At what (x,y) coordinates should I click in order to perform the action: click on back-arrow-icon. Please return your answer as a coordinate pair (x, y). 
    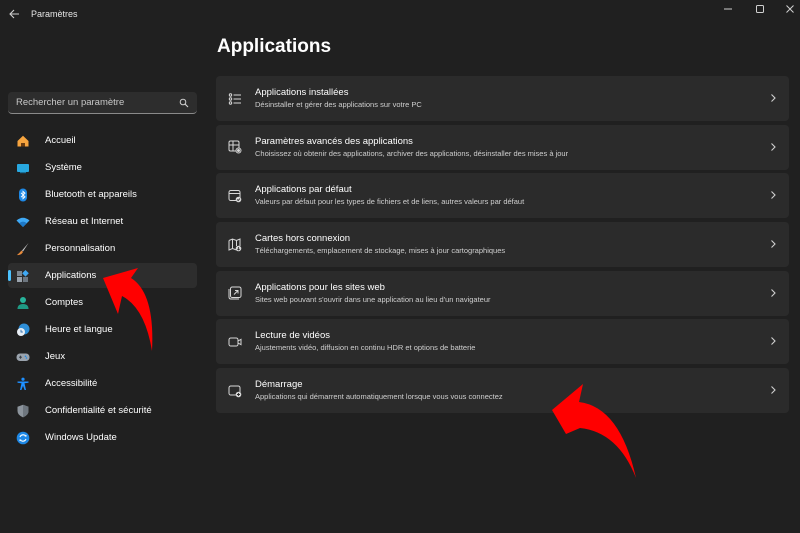
    Looking at the image, I should click on (13, 14).